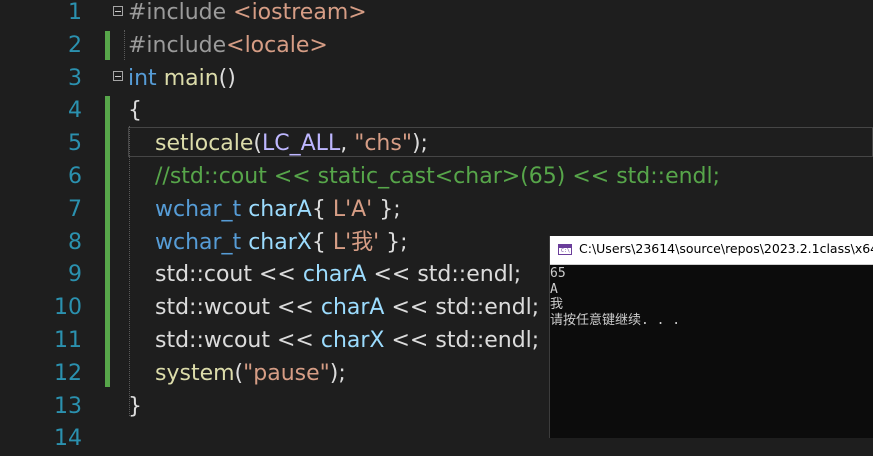 This screenshot has width=873, height=456. What do you see at coordinates (124, 45) in the screenshot?
I see `outline-guide` at bounding box center [124, 45].